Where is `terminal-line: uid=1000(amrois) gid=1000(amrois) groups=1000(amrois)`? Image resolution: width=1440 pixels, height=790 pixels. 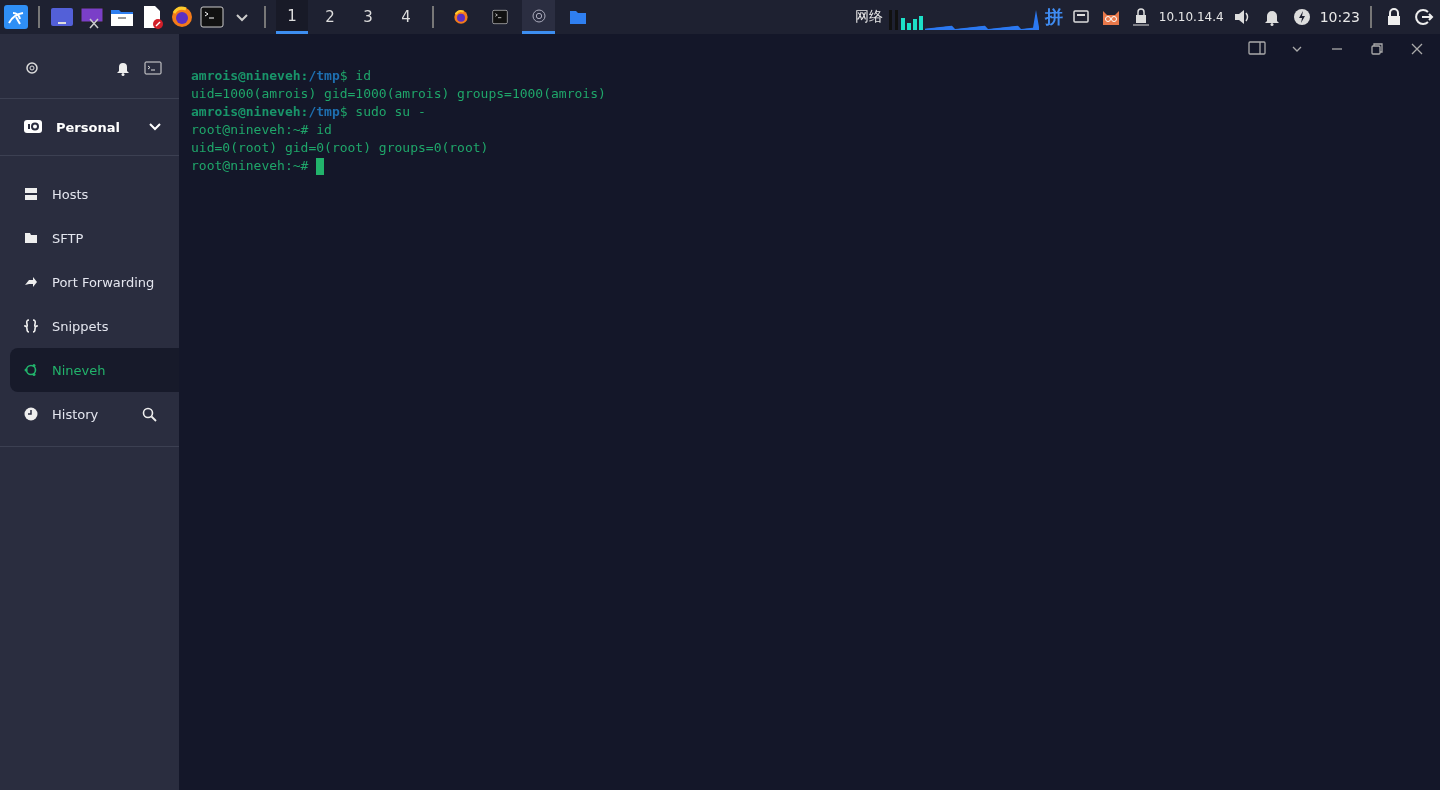
terminal-line: uid=1000(amrois) gid=1000(amrois) groups=1000(amrois) is located at coordinates (399, 94).